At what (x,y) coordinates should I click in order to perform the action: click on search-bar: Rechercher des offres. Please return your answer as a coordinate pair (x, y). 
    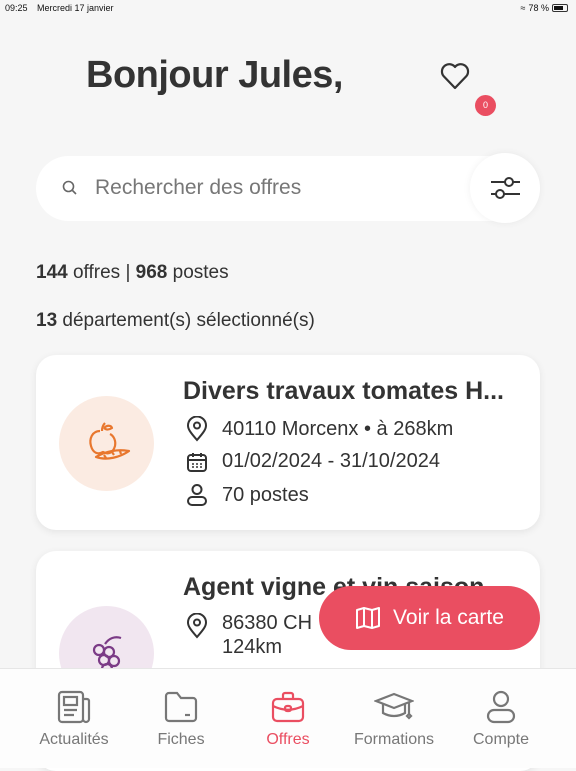
    Looking at the image, I should click on (288, 188).